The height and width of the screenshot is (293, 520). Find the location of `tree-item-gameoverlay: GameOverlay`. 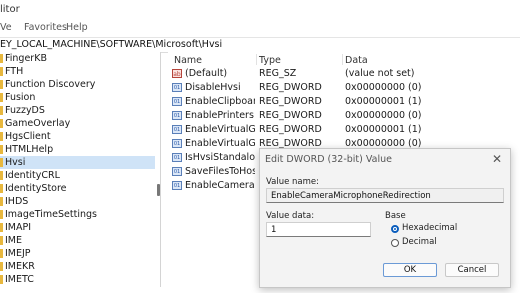

tree-item-gameoverlay: GameOverlay is located at coordinates (77, 123).